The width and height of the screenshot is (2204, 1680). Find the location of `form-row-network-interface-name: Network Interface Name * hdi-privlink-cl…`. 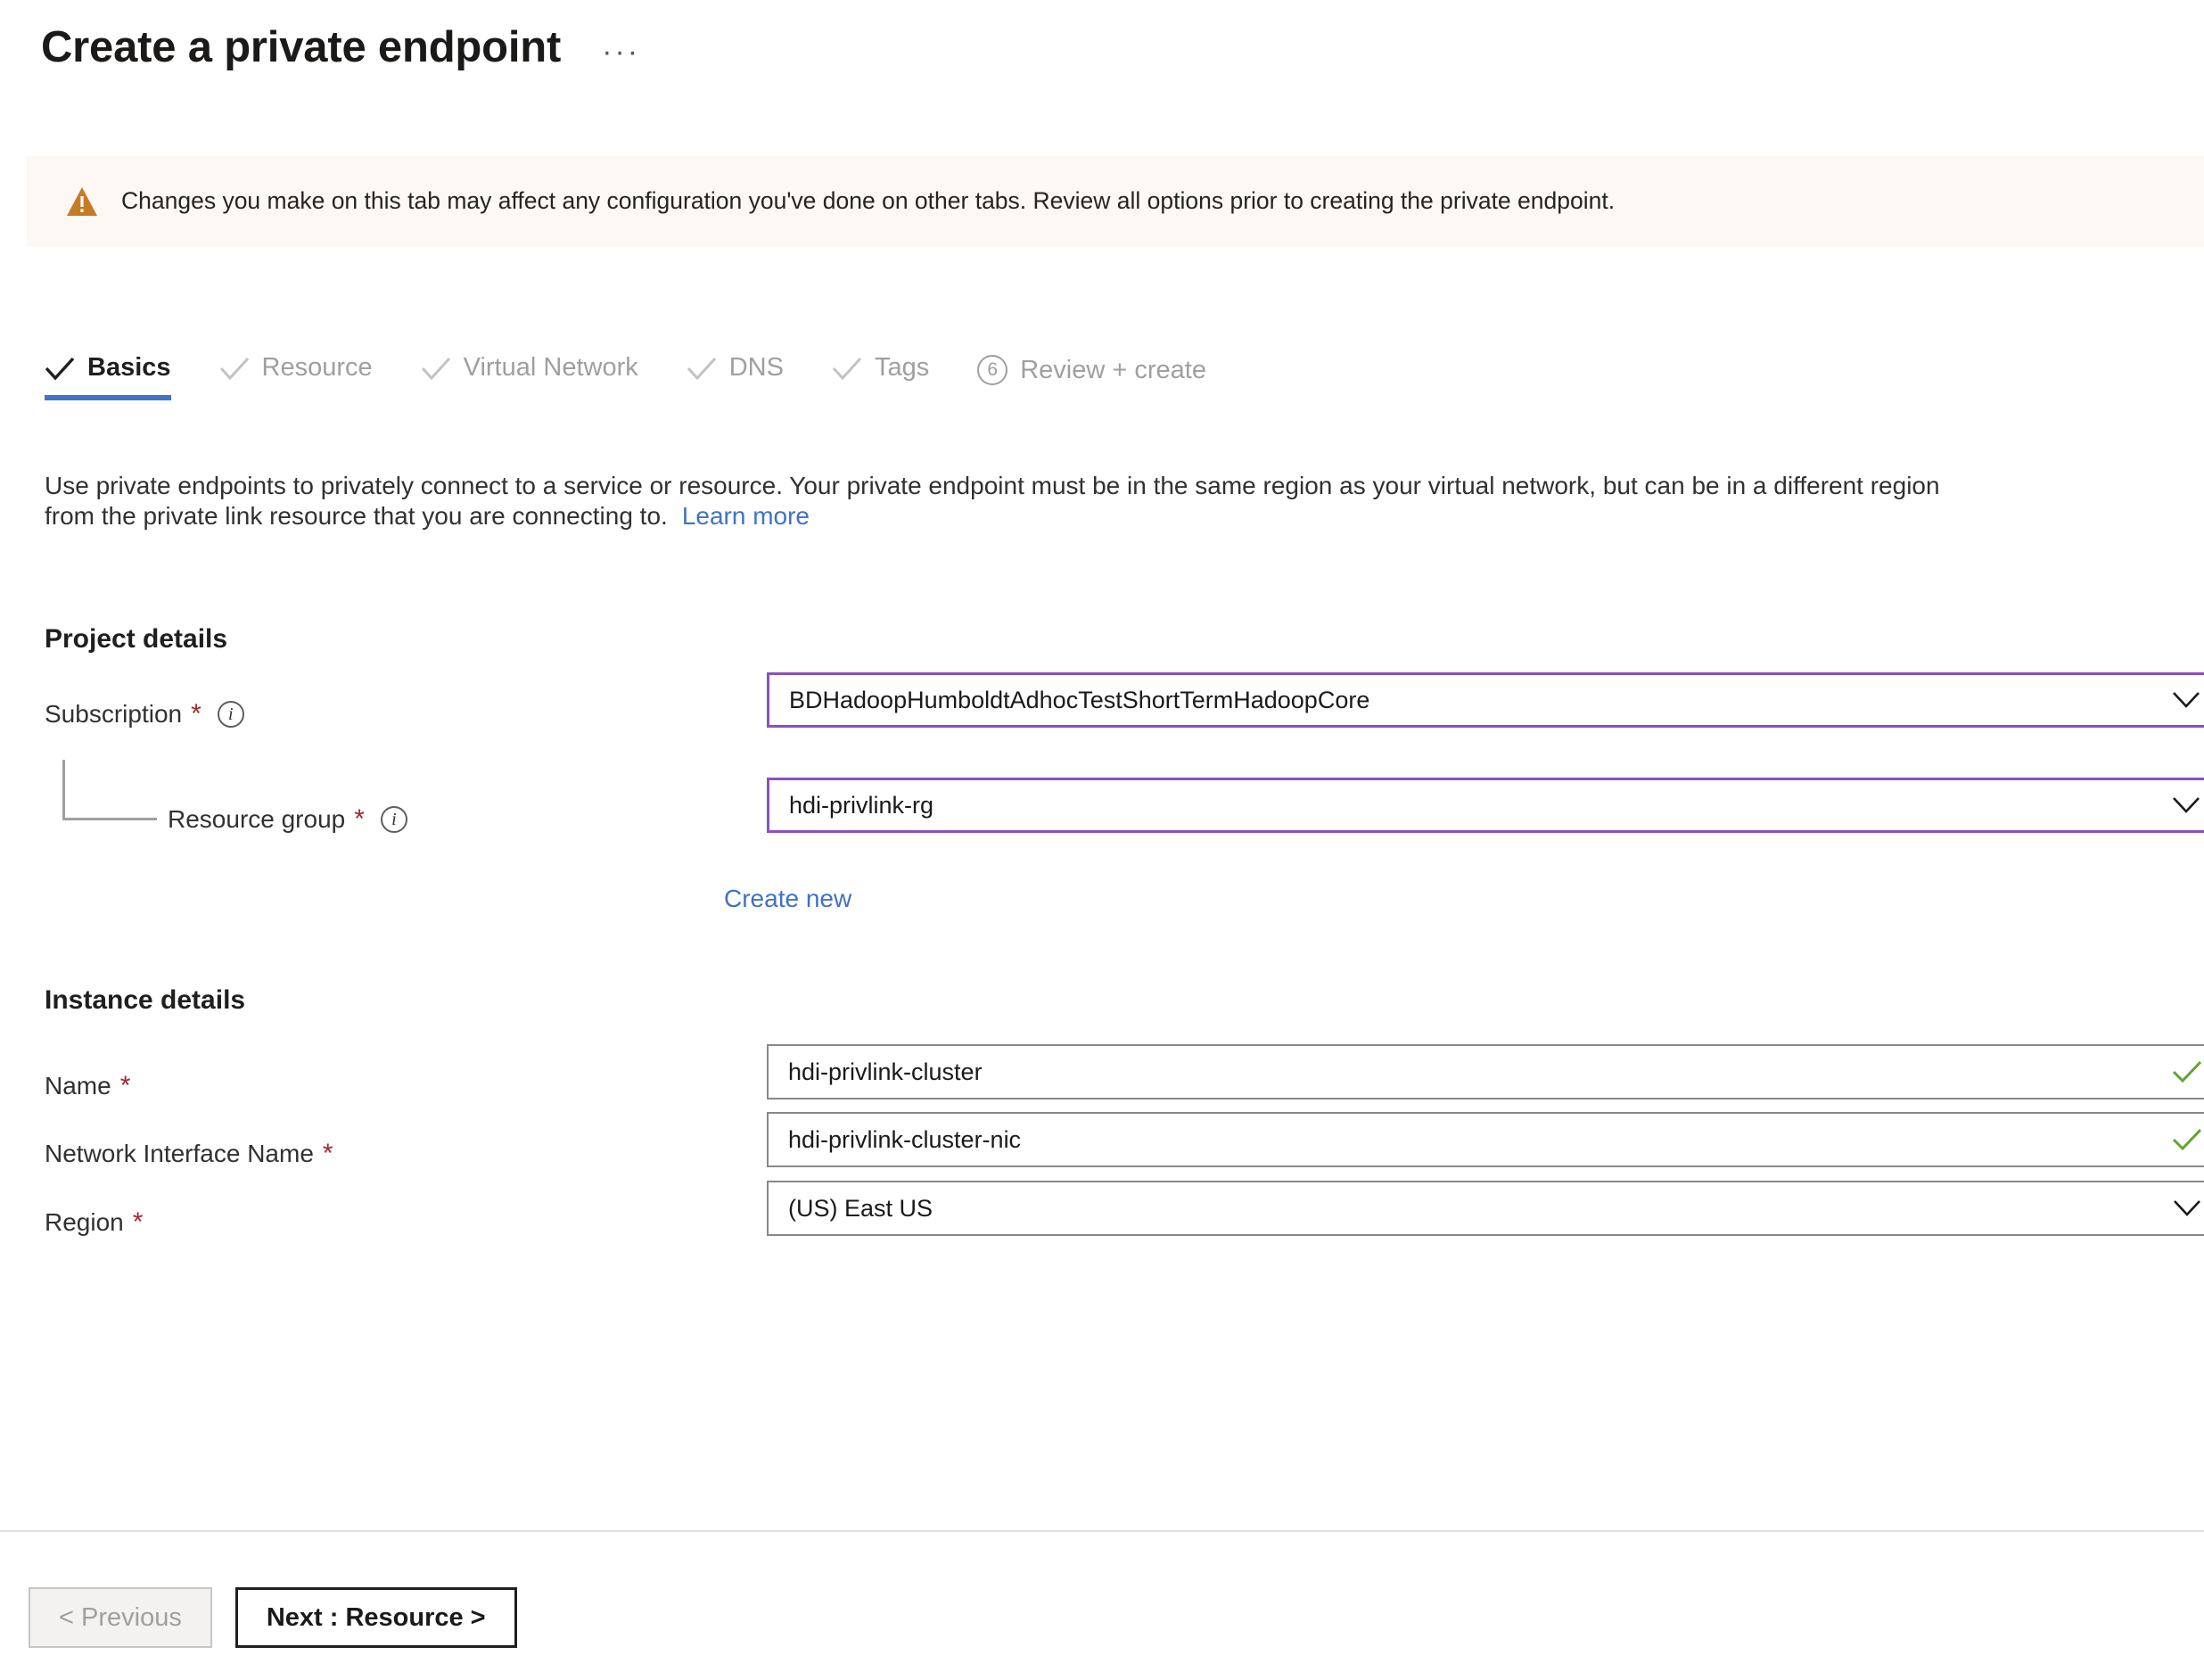

form-row-network-interface-name: Network Interface Name * hdi-privlink-cl… is located at coordinates (1125, 1140).